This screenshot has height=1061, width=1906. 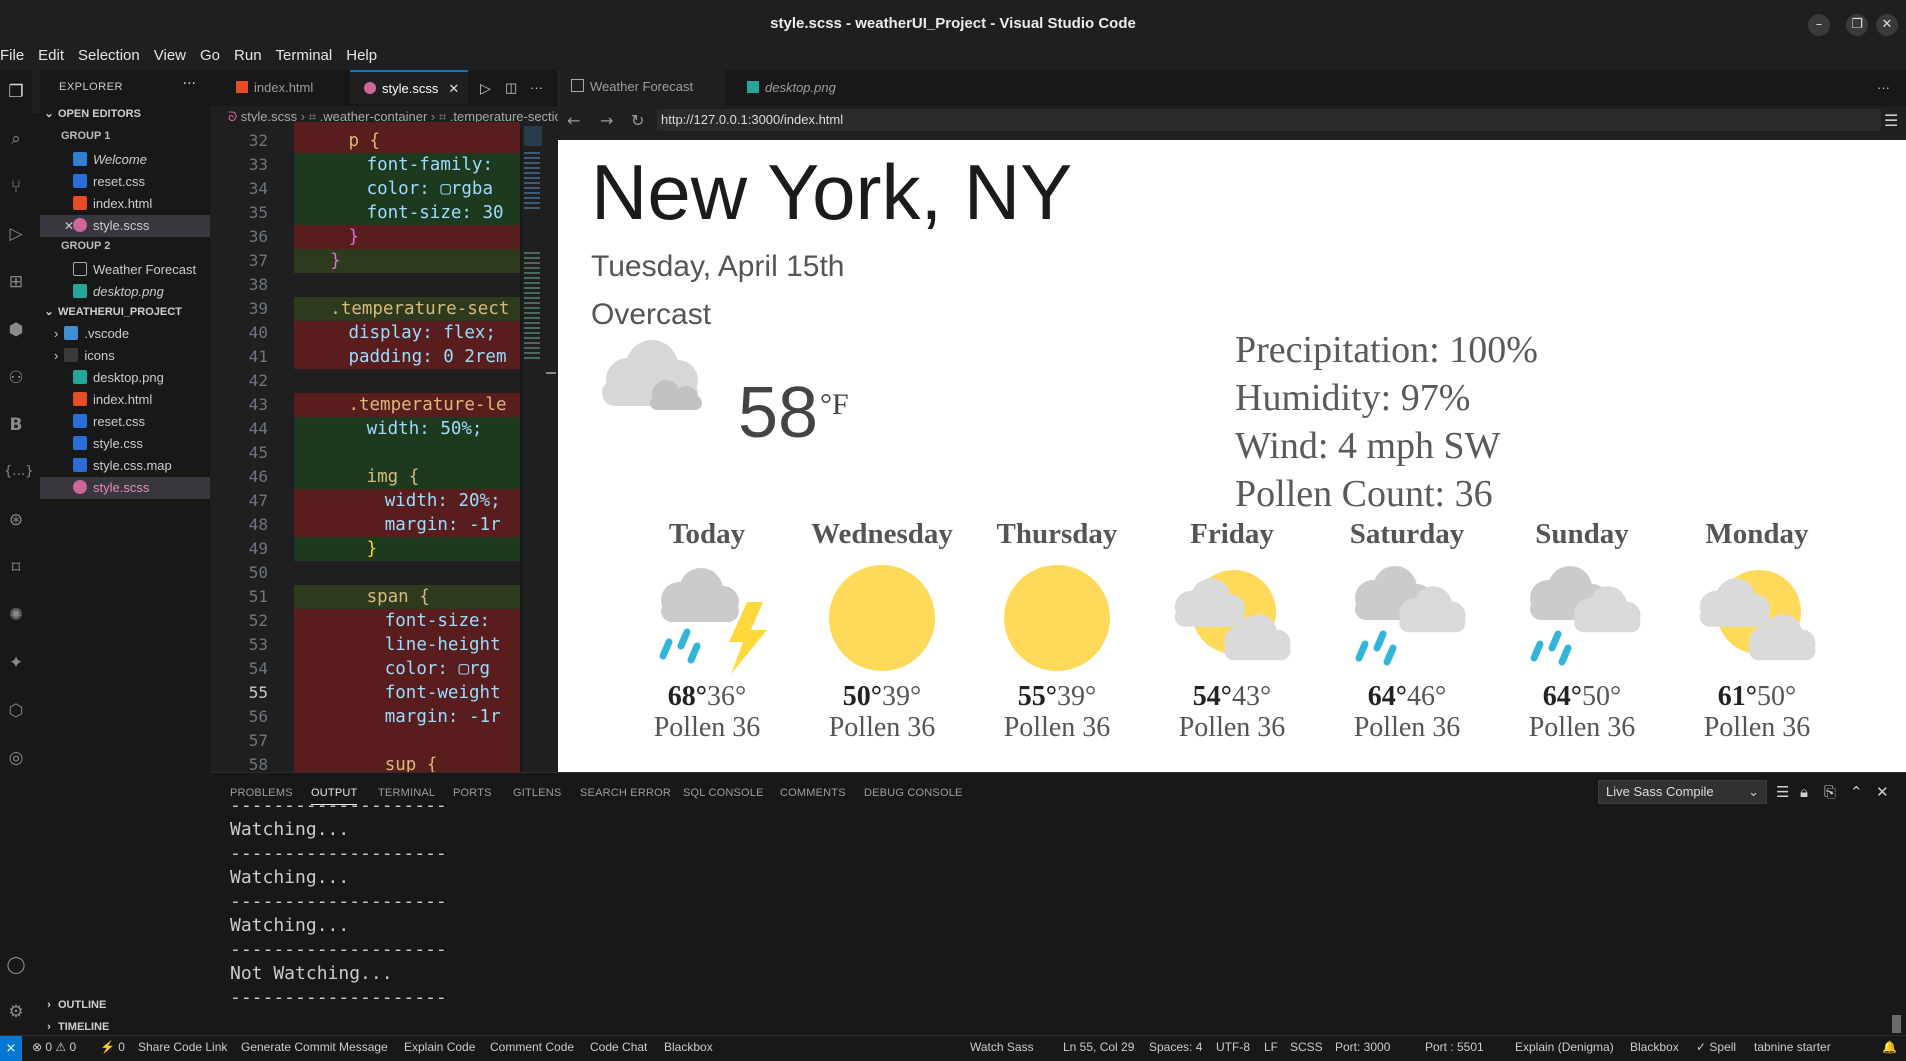 I want to click on close-tab-icon: ✕, so click(x=453, y=88).